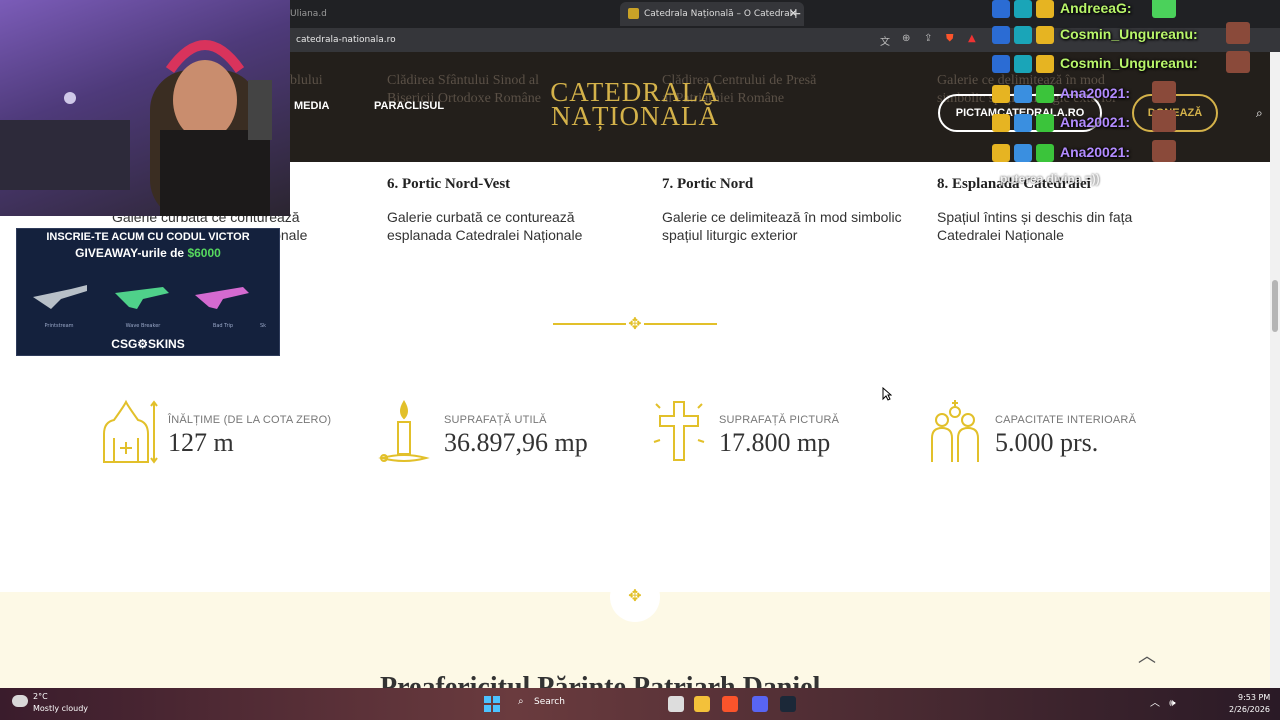 This screenshot has height=720, width=1280. What do you see at coordinates (148, 344) in the screenshot?
I see `ad-brand-logo: CSG⚙SKINS` at bounding box center [148, 344].